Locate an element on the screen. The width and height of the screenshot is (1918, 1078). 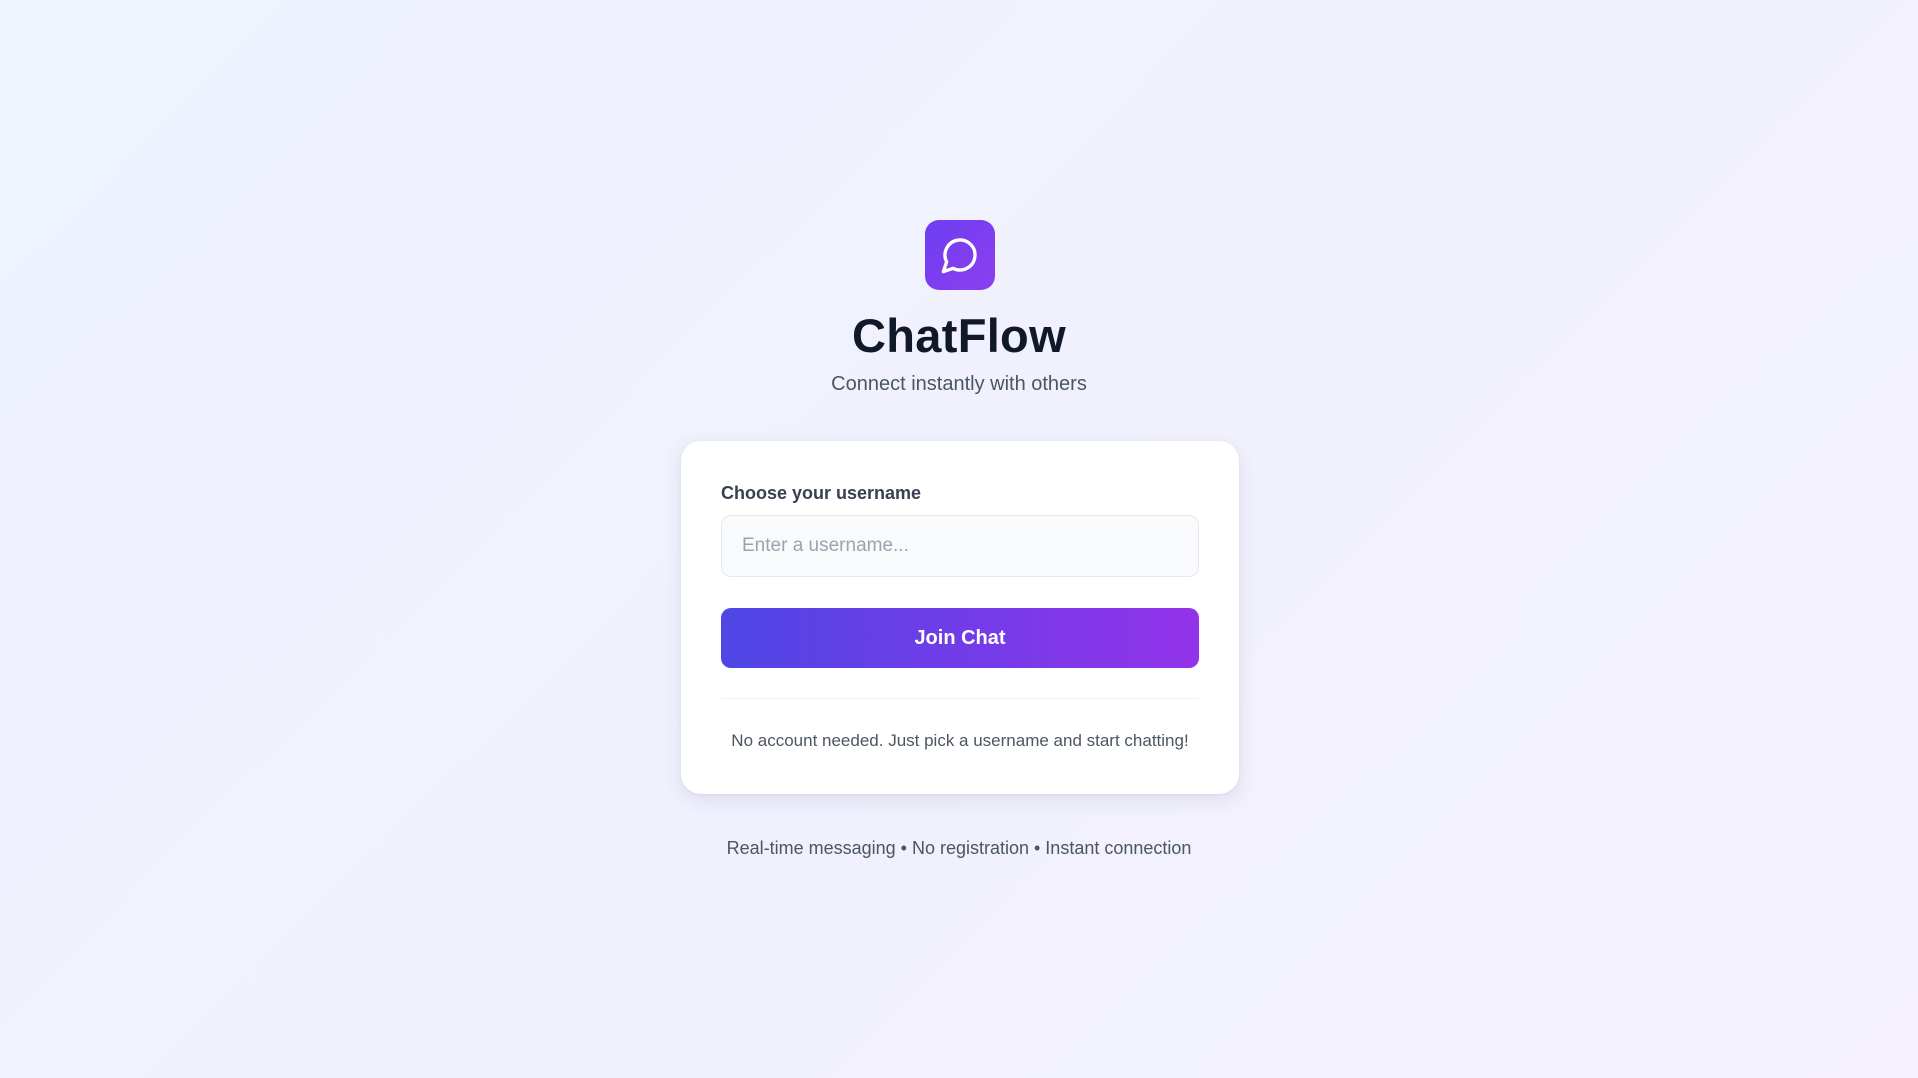
chat-bubble-icon is located at coordinates (959, 256).